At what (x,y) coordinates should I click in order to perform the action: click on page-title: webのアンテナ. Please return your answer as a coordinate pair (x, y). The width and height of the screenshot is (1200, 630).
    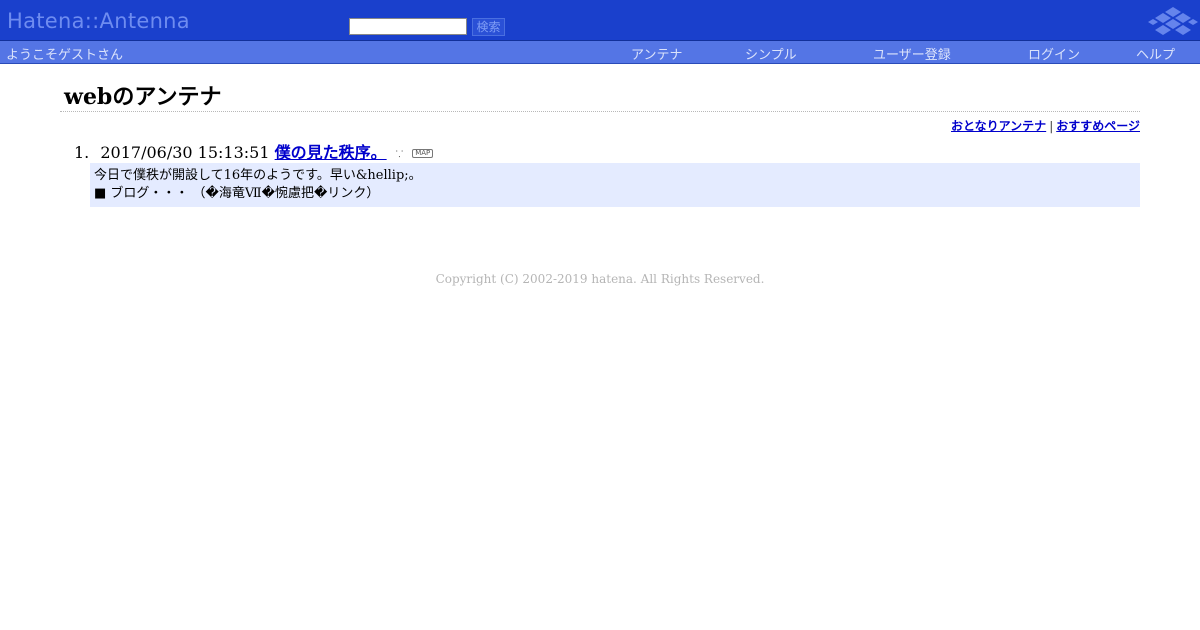
    Looking at the image, I should click on (143, 97).